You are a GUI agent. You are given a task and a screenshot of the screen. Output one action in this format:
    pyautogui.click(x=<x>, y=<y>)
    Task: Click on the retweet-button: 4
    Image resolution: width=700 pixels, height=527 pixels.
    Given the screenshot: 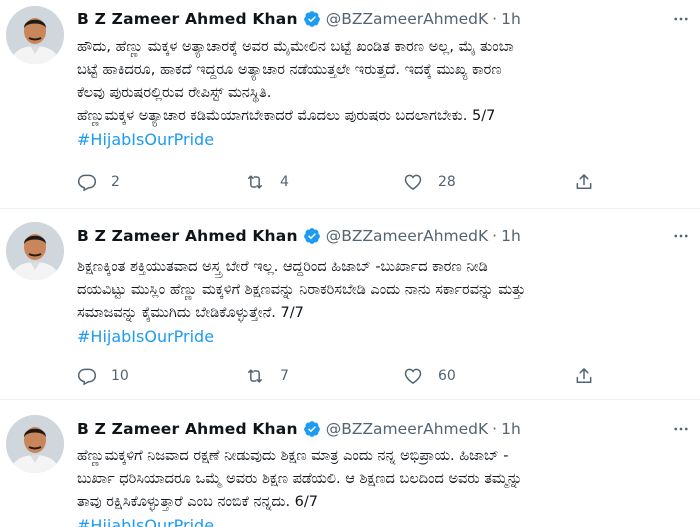 What is the action you would take?
    pyautogui.click(x=266, y=182)
    